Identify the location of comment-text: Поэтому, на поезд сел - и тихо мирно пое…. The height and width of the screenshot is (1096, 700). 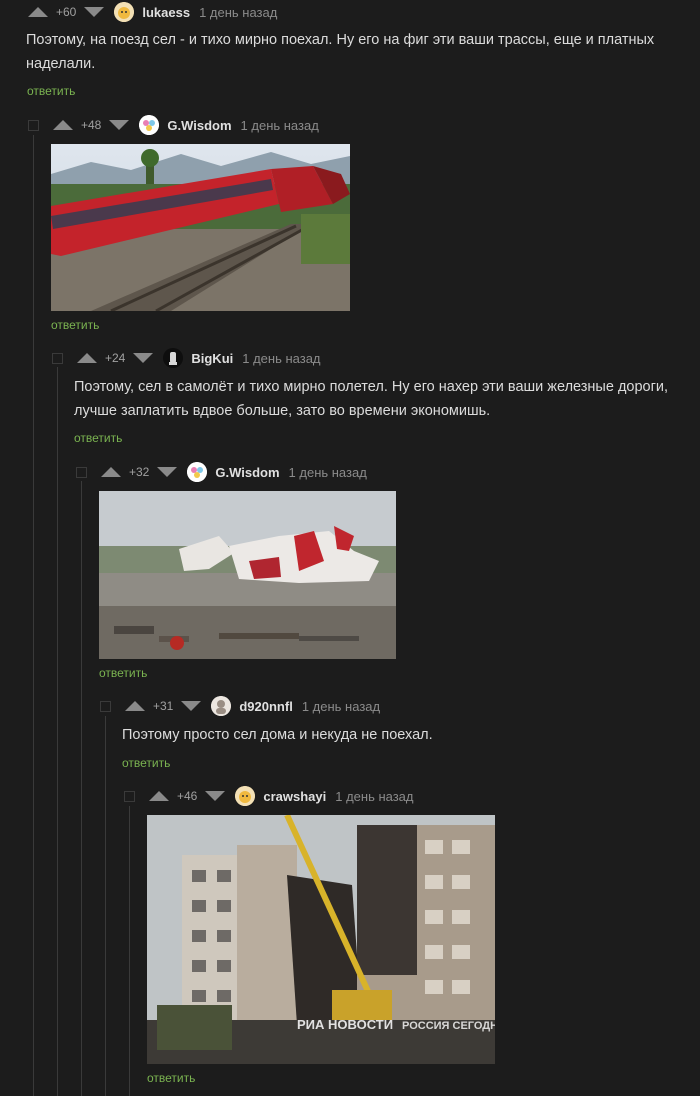
(340, 52).